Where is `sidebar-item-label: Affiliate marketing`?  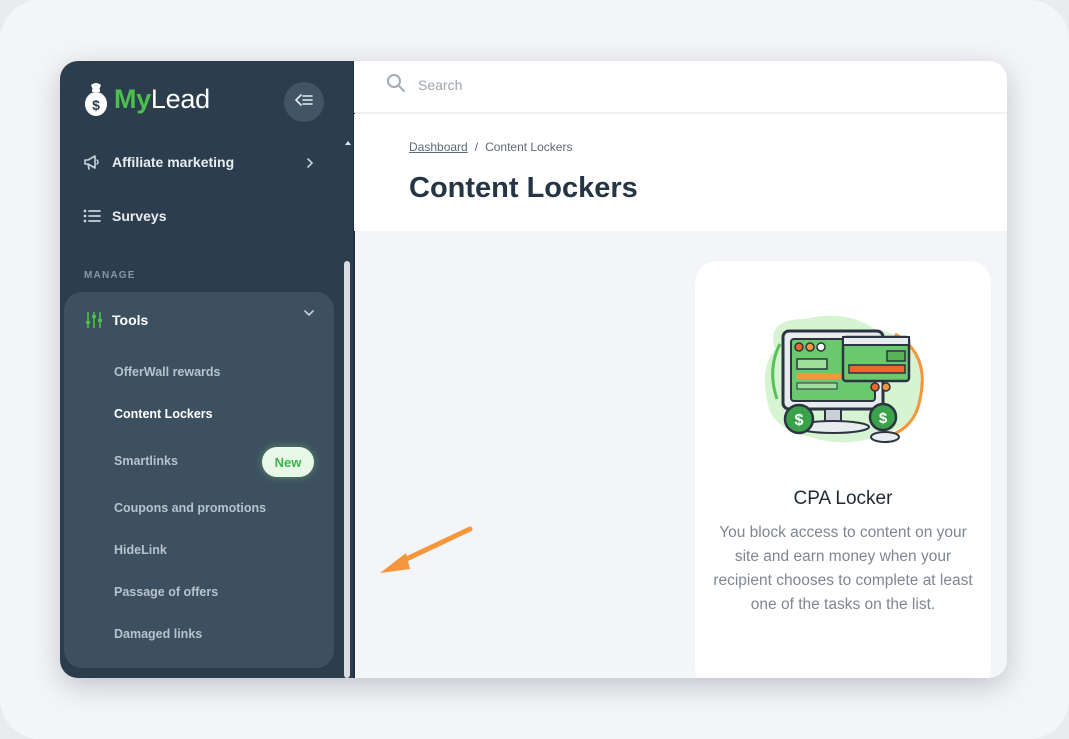 sidebar-item-label: Affiliate marketing is located at coordinates (173, 162).